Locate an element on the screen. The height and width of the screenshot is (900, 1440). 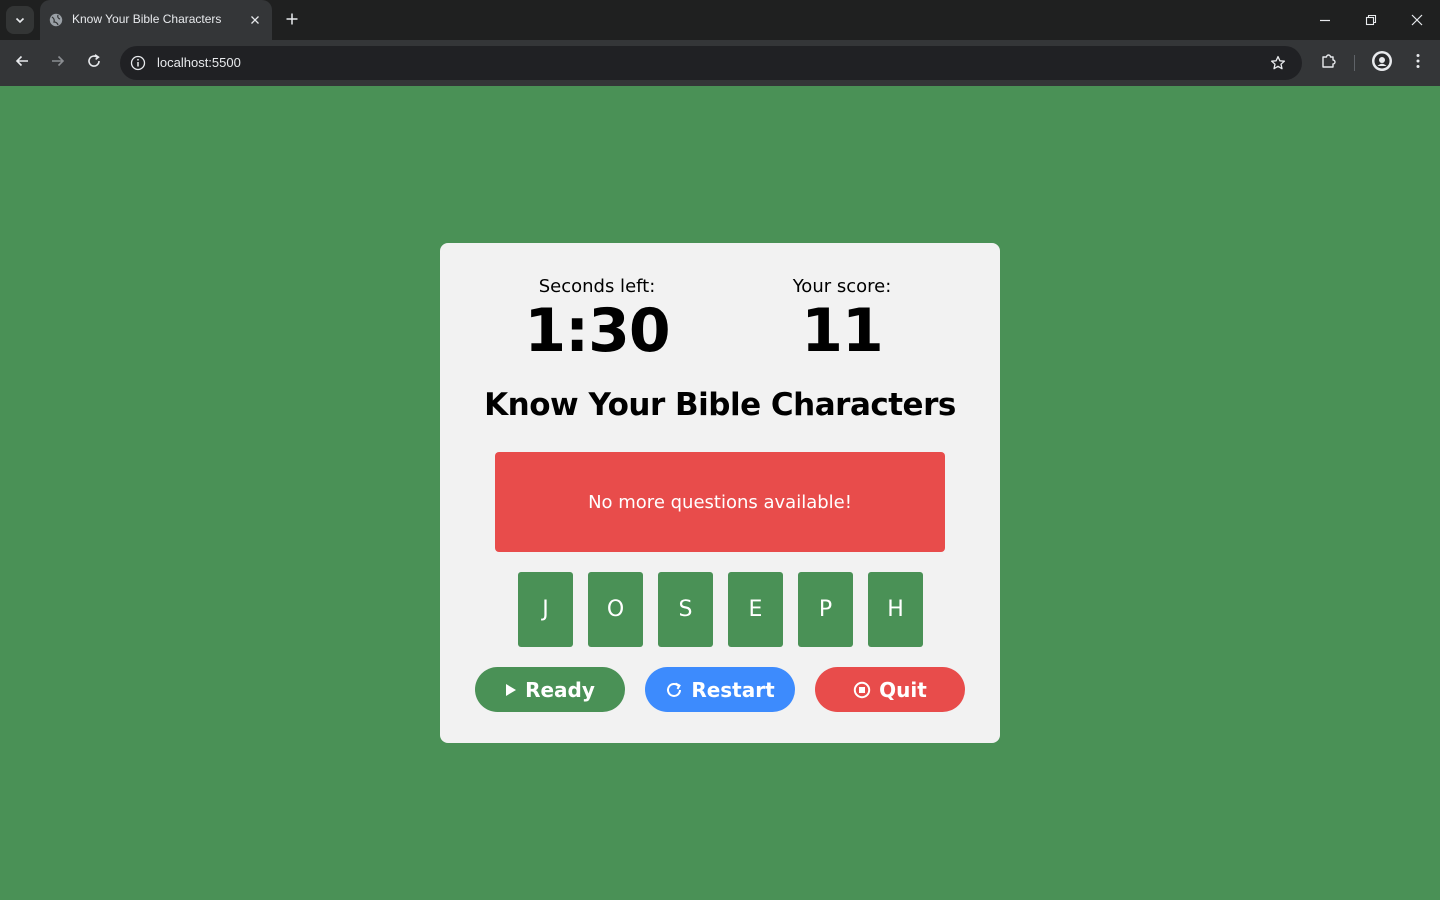
game-title: Know Your Bible Characters is located at coordinates (720, 405).